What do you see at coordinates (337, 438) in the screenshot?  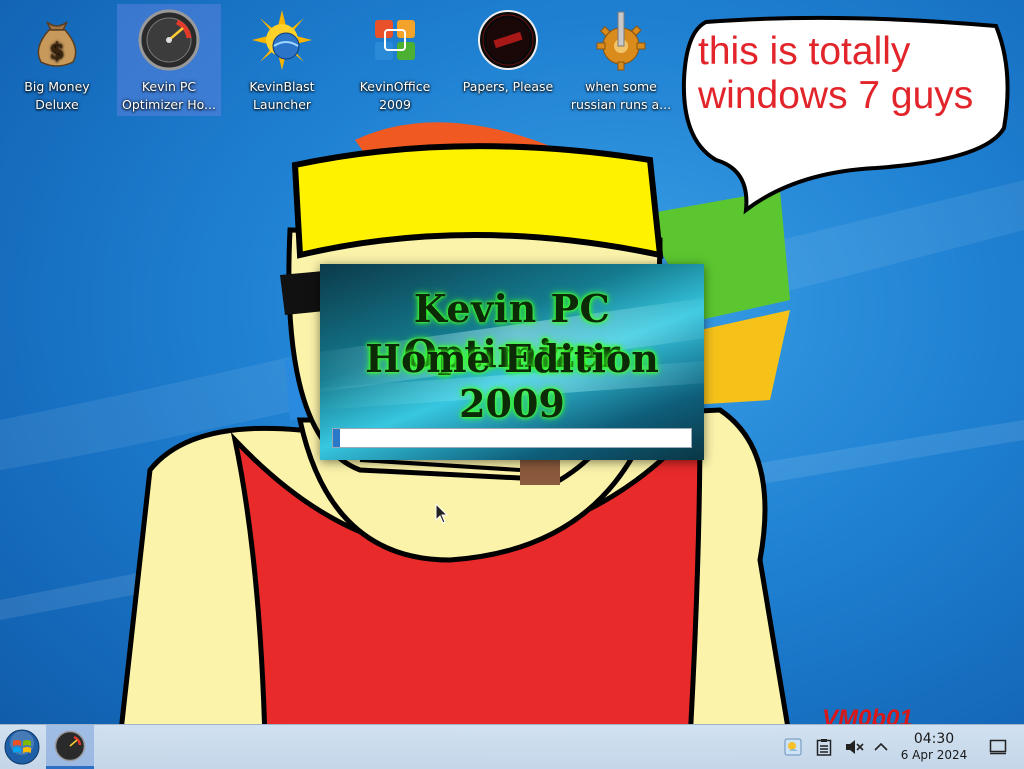 I see `loading-progress-fill` at bounding box center [337, 438].